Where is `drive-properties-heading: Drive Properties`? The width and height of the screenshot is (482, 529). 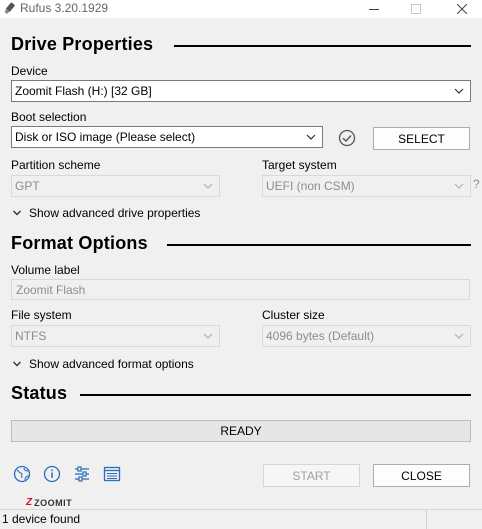
drive-properties-heading: Drive Properties is located at coordinates (82, 44).